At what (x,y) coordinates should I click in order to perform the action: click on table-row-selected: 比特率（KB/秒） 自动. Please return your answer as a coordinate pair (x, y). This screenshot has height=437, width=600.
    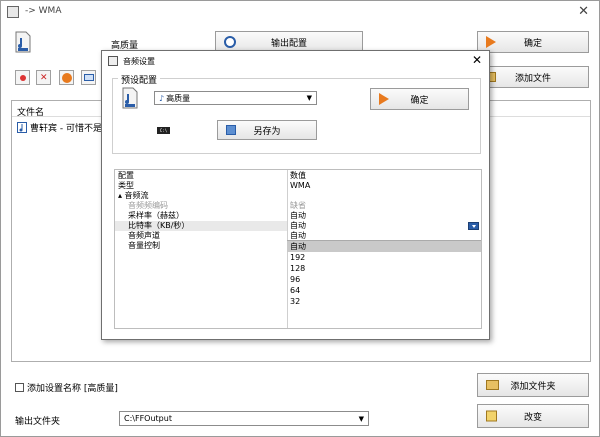
    Looking at the image, I should click on (298, 226).